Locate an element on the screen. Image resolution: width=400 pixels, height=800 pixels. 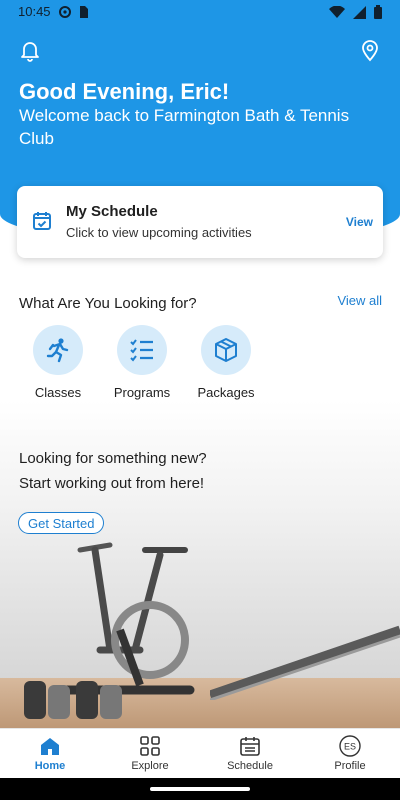
calendar-icon is located at coordinates (250, 746).